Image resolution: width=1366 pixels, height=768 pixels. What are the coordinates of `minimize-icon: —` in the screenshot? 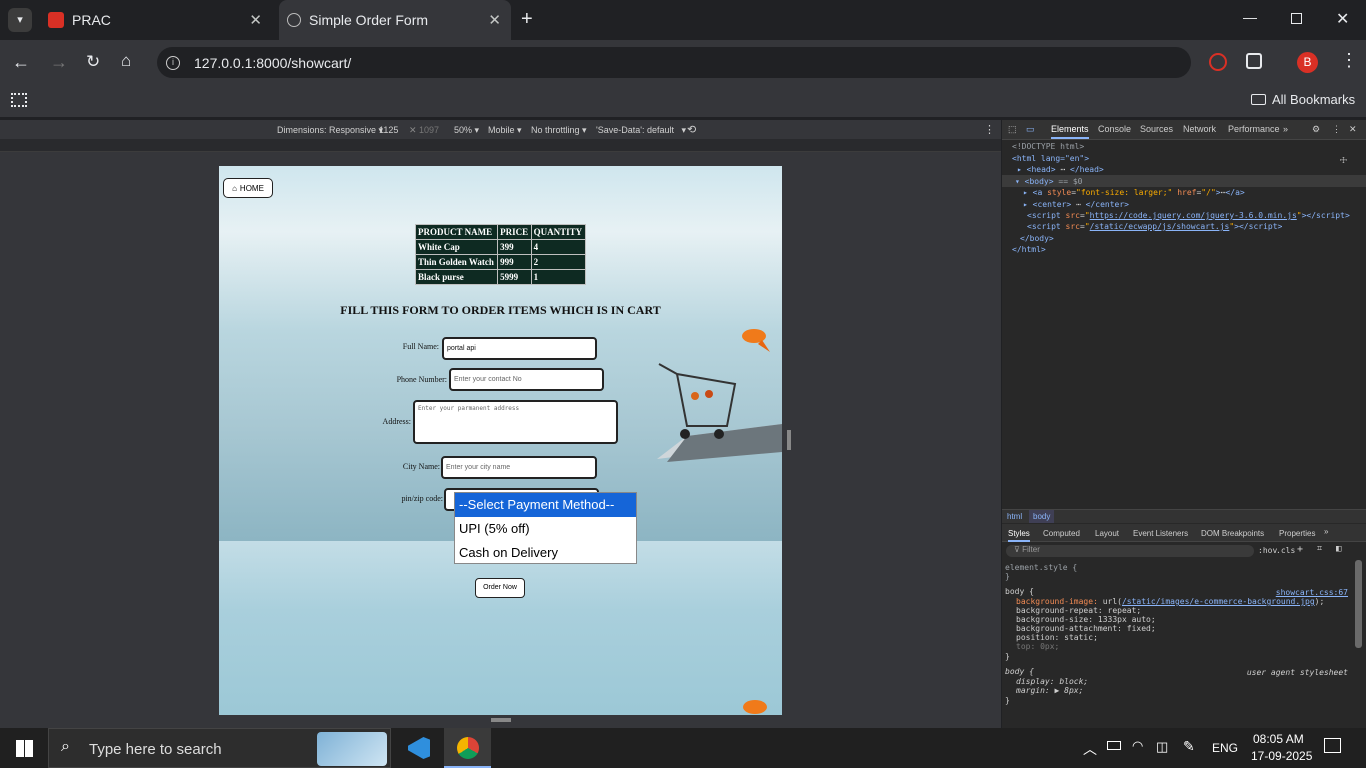 It's located at (1250, 17).